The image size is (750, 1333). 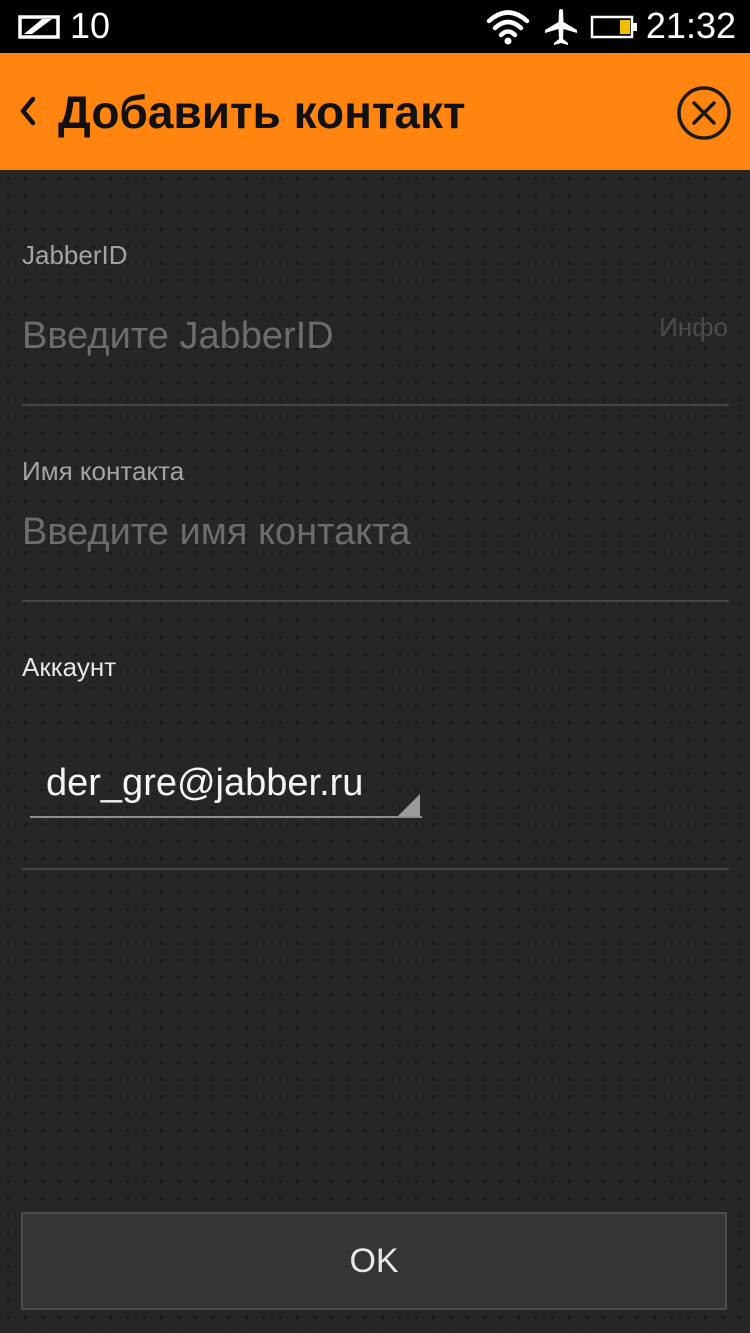 I want to click on account-selected-value: der_gre@jabber.ru, so click(x=205, y=783).